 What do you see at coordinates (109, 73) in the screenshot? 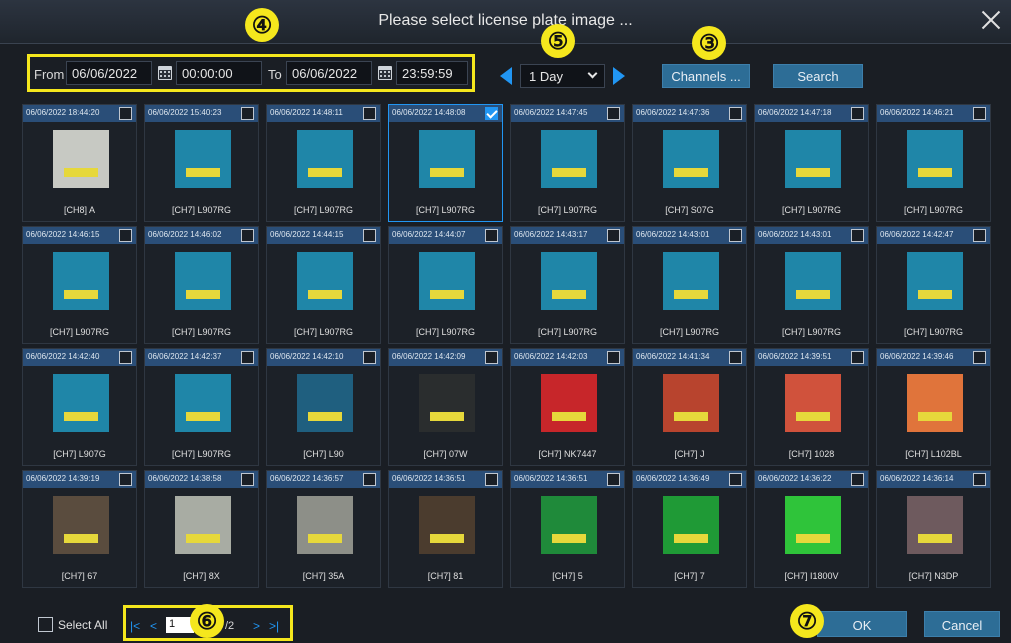
I see `from-date-field: 06/06/2022` at bounding box center [109, 73].